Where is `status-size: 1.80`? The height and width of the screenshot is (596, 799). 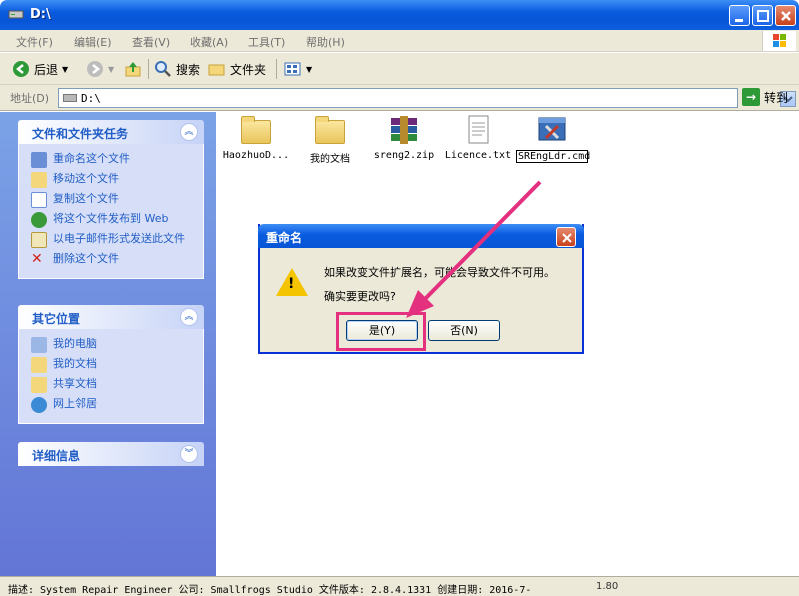
status-size: 1.80 is located at coordinates (607, 586).